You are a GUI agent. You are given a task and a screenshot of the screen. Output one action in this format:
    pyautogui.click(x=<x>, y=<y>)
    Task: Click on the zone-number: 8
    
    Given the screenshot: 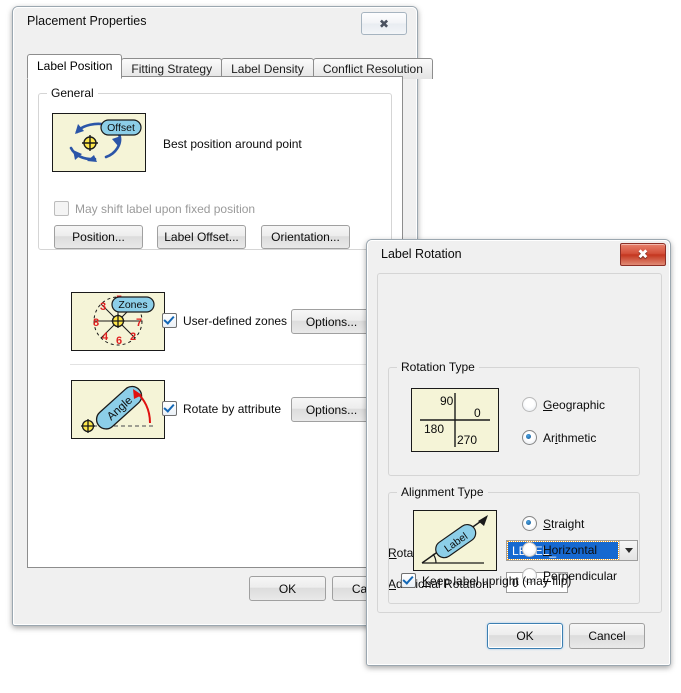 What is the action you would take?
    pyautogui.click(x=96, y=323)
    